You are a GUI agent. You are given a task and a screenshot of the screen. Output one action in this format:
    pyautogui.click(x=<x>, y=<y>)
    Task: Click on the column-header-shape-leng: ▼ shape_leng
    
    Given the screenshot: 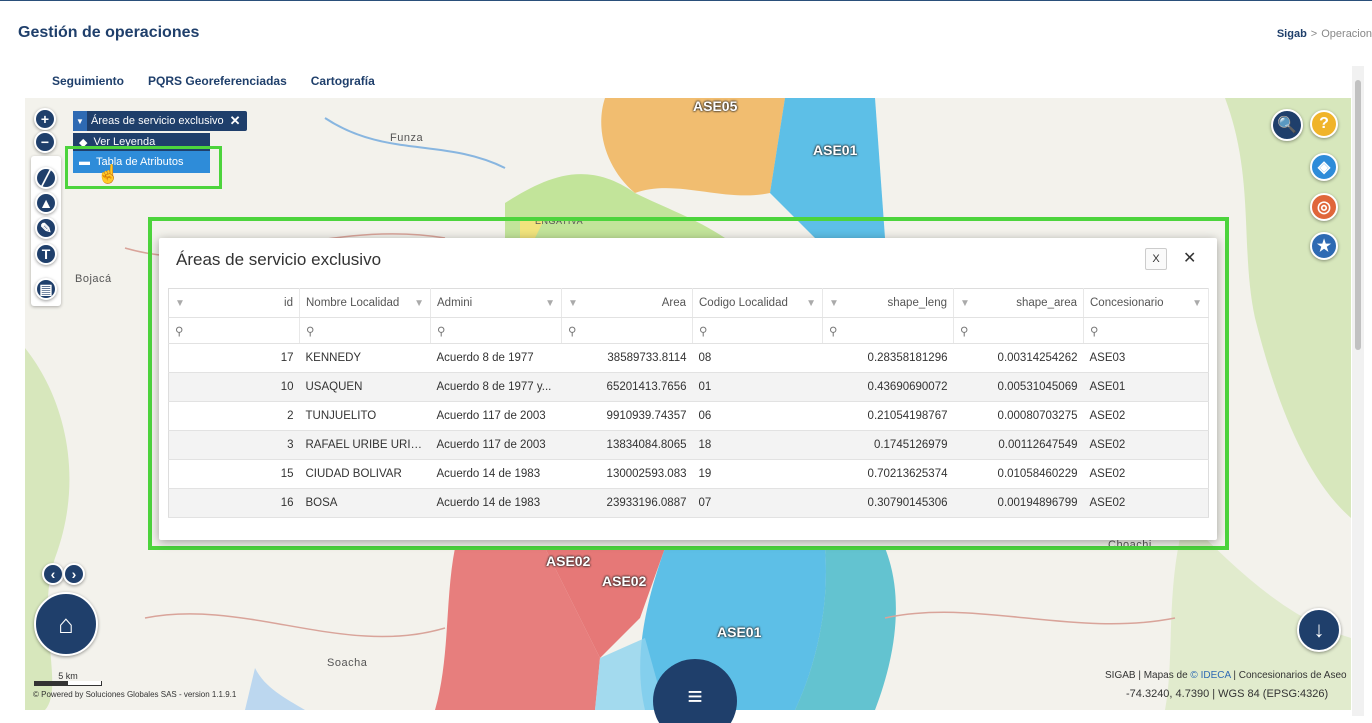 What is the action you would take?
    pyautogui.click(x=888, y=303)
    